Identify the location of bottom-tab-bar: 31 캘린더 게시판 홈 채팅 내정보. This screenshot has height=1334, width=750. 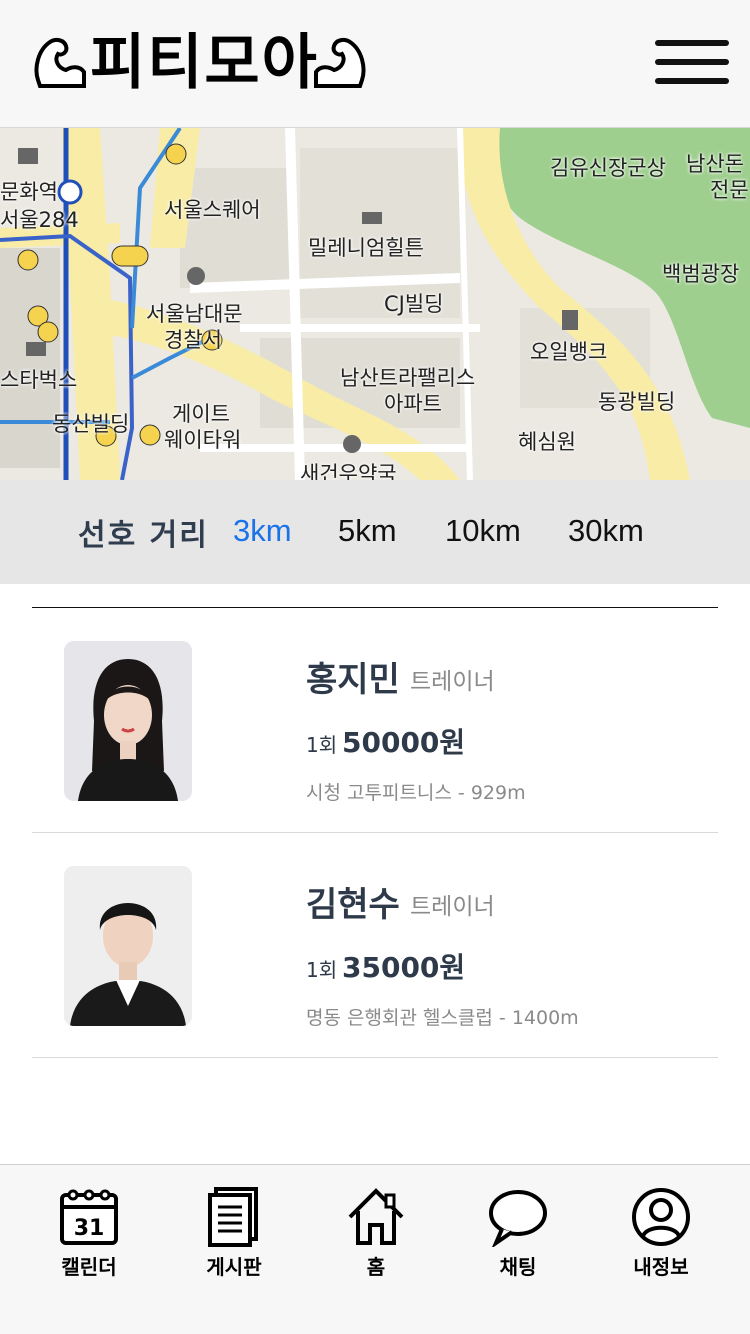
(375, 1249).